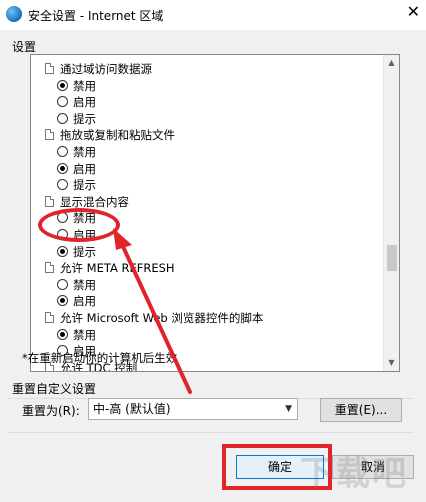 The height and width of the screenshot is (502, 426). I want to click on tree-item-label: 拖放或复制和粘贴文件, so click(117, 135).